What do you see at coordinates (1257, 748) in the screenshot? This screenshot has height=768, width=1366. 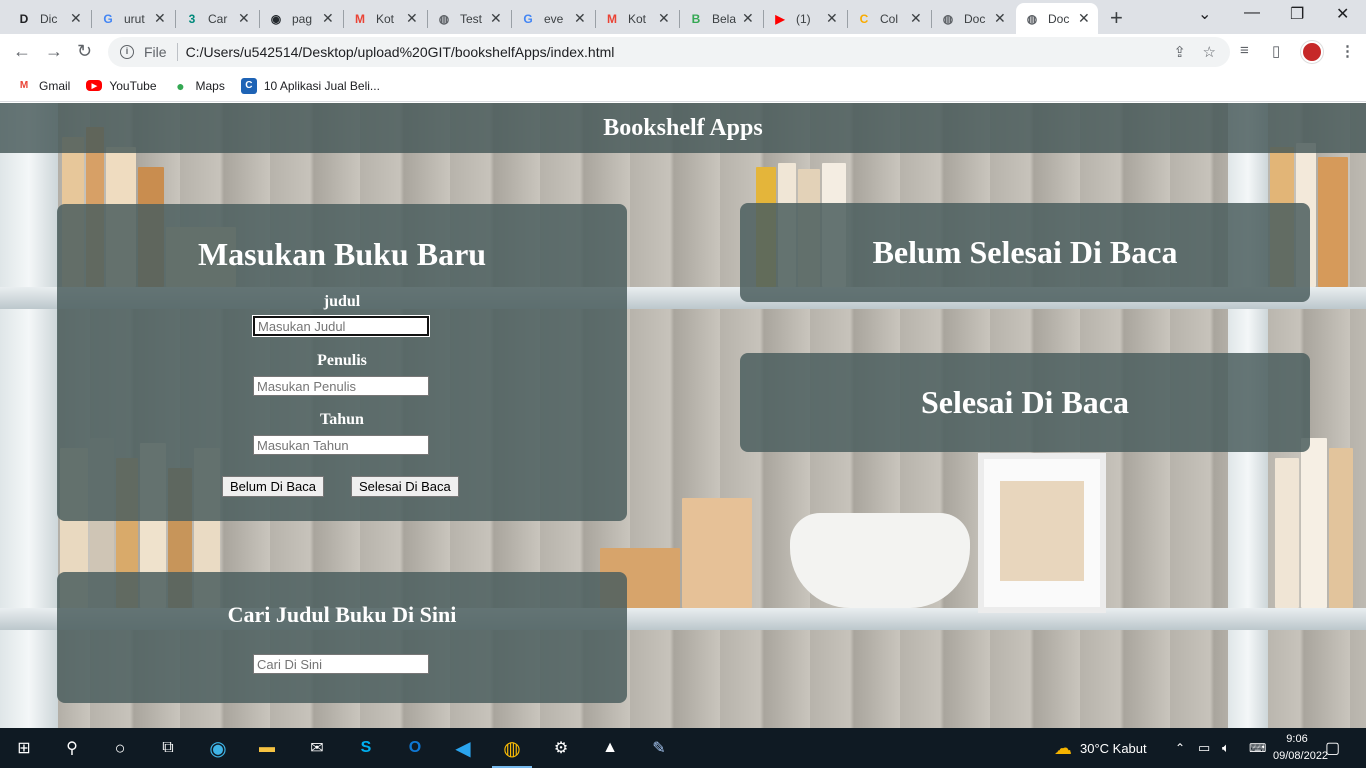 I see `language-icon: ⌨` at bounding box center [1257, 748].